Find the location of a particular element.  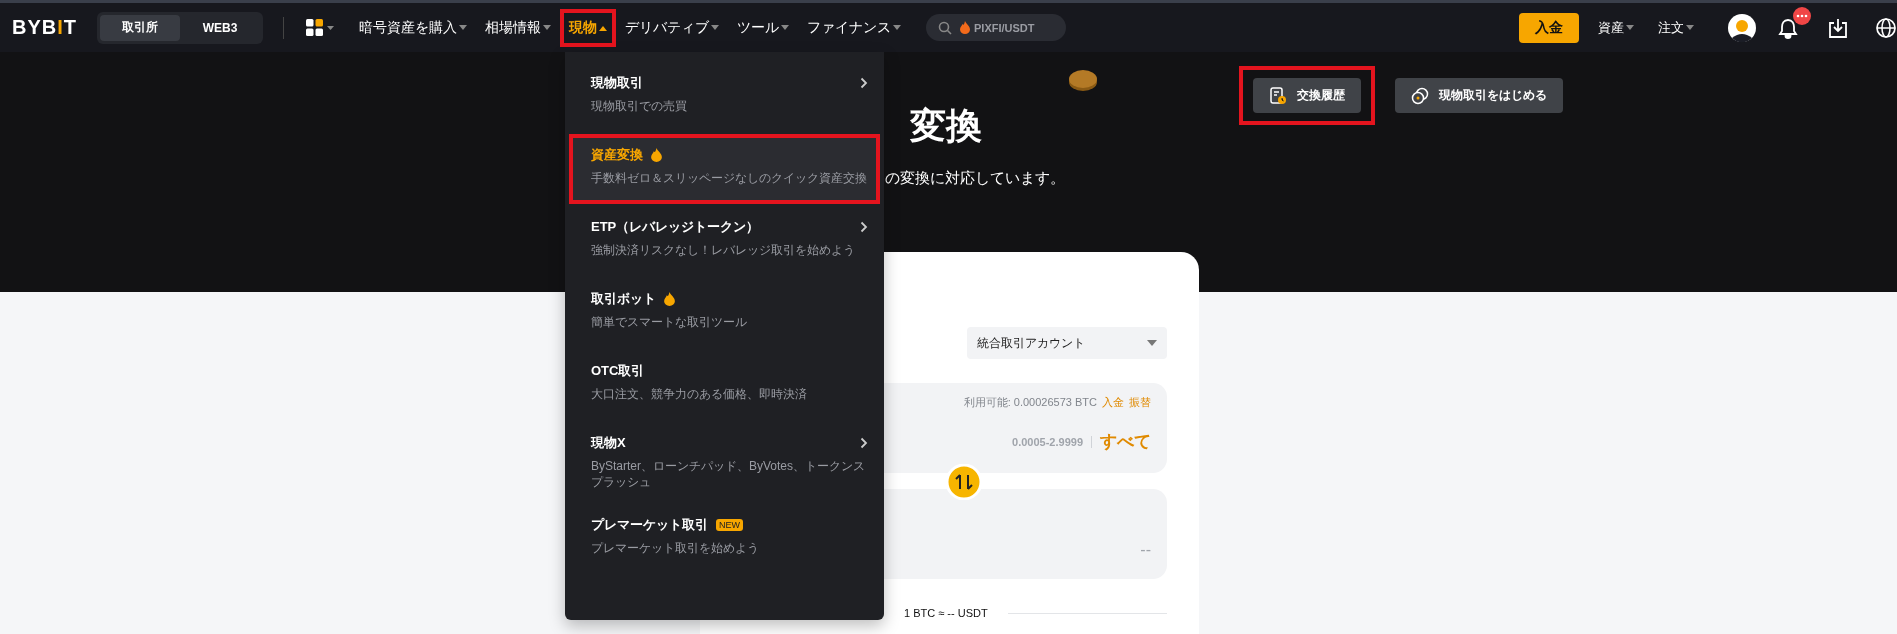

dropdown-menu-item: ETP（レバレッジトークン） 強制決済リスクなし！レバレッジ取引を始めよう is located at coordinates (724, 241).